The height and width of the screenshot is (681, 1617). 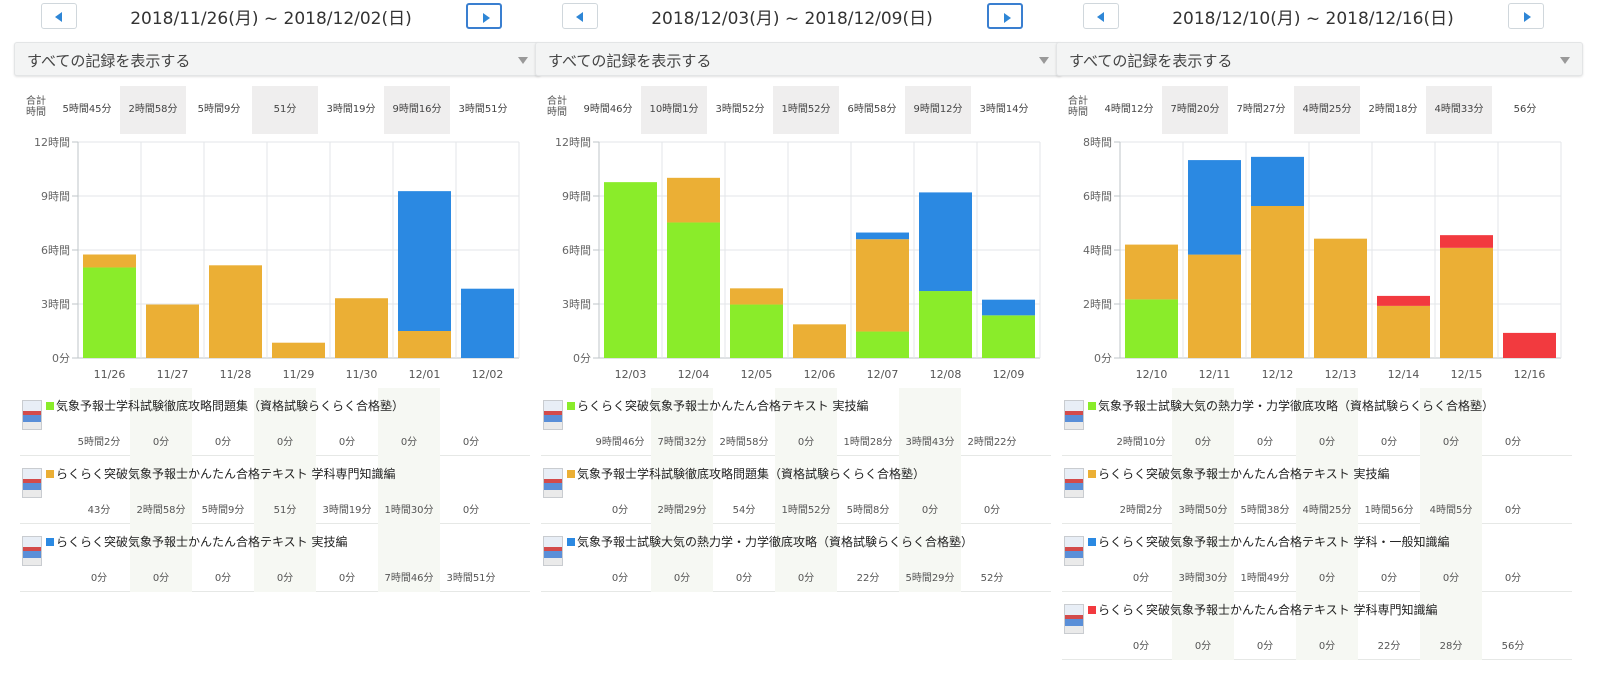 What do you see at coordinates (226, 474) in the screenshot?
I see `book-title-text: らくらく突破気象予報士かんたん合格テキスト 学科専門知識編` at bounding box center [226, 474].